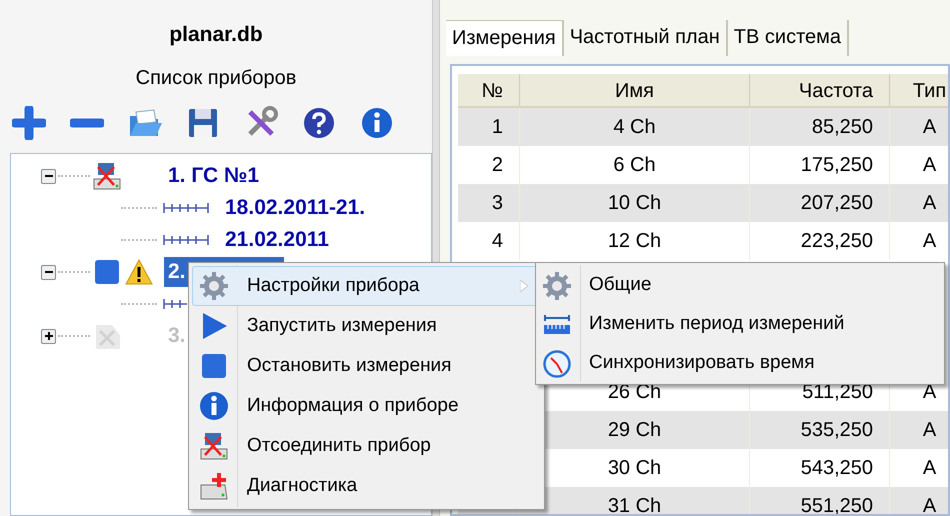 This screenshot has width=950, height=516. I want to click on drive-plus-icon, so click(214, 486).